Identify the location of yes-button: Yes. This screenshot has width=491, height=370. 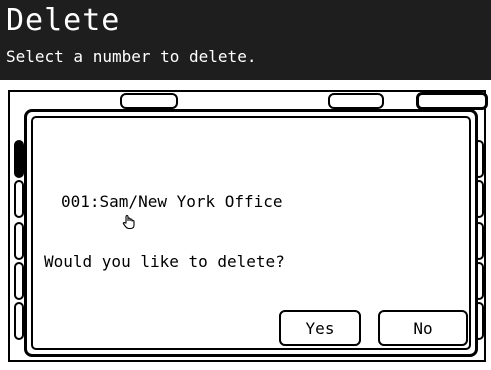
(320, 328).